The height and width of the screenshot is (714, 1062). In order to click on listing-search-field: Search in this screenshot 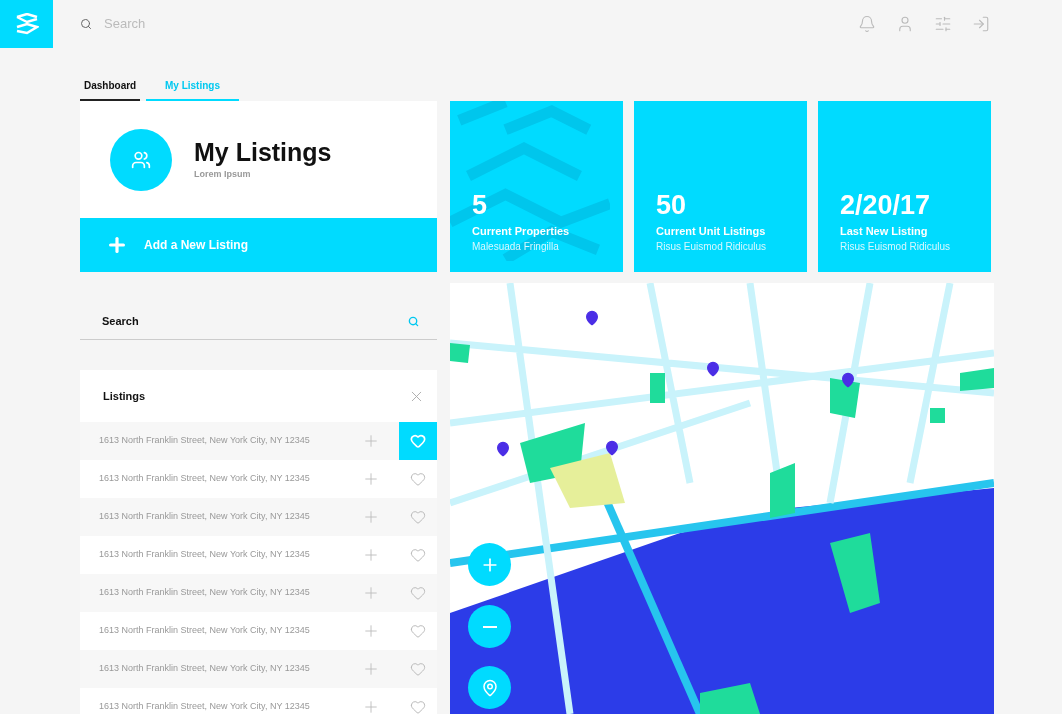, I will do `click(258, 321)`.